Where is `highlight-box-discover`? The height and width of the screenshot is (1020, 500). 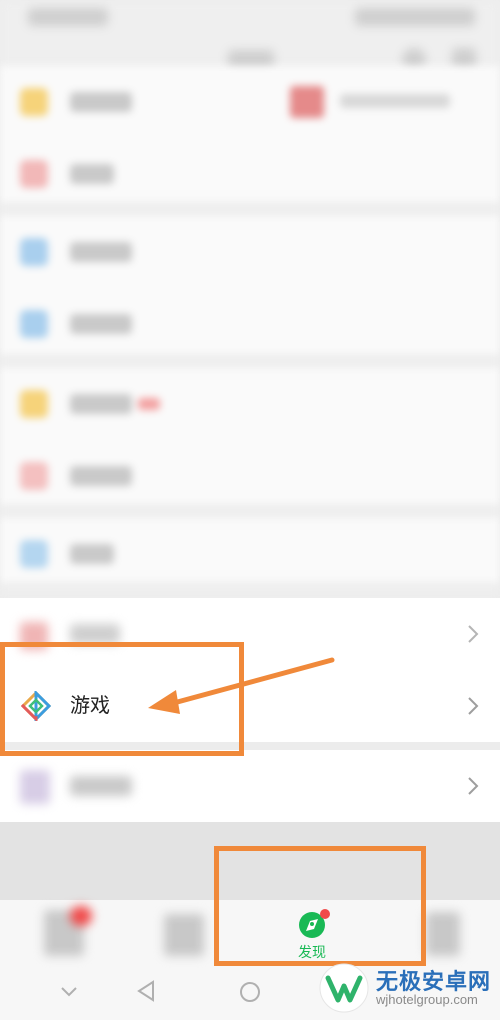 highlight-box-discover is located at coordinates (320, 906).